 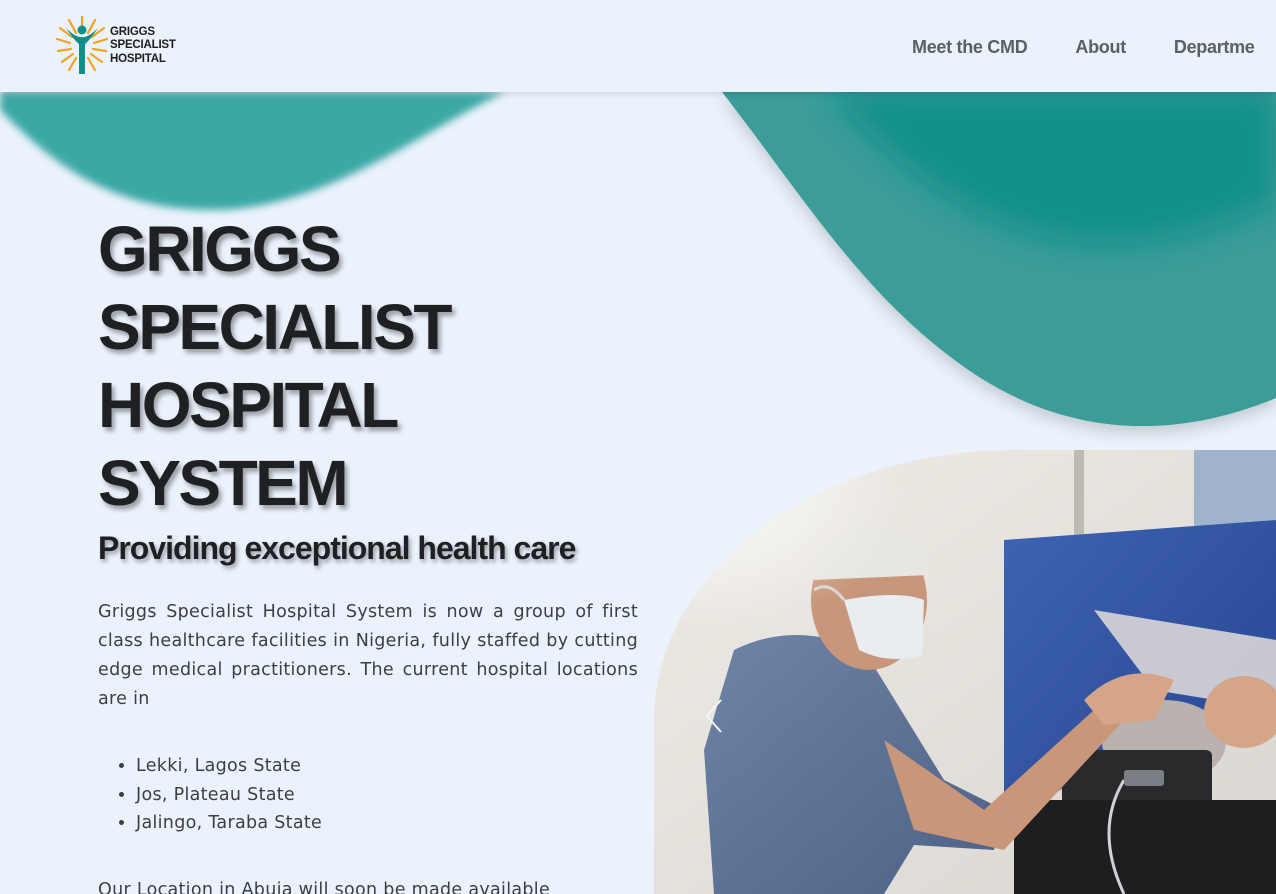 I want to click on hero-title-line: HOSPITAL, so click(x=248, y=405).